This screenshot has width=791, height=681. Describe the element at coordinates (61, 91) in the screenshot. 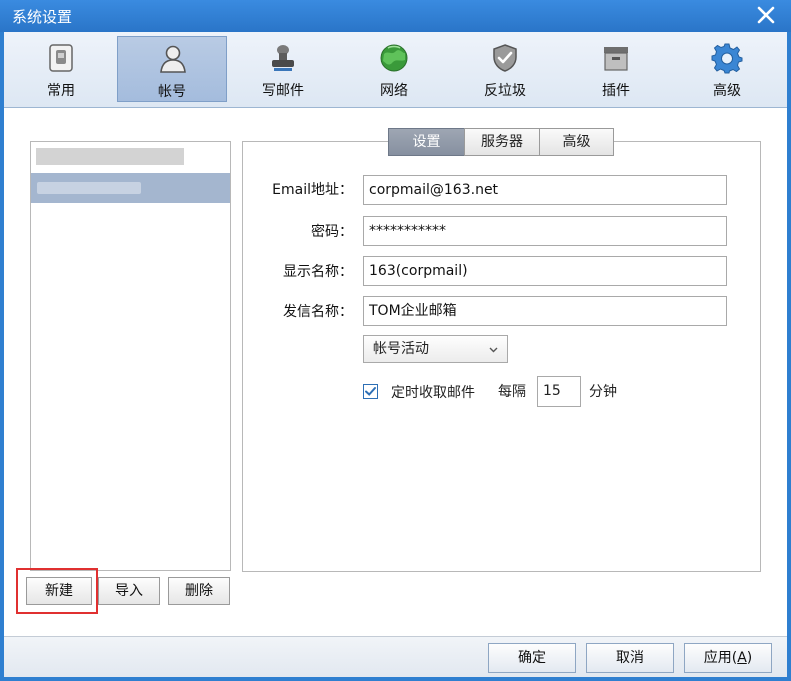

I see `toolbar-label: 常用` at that location.